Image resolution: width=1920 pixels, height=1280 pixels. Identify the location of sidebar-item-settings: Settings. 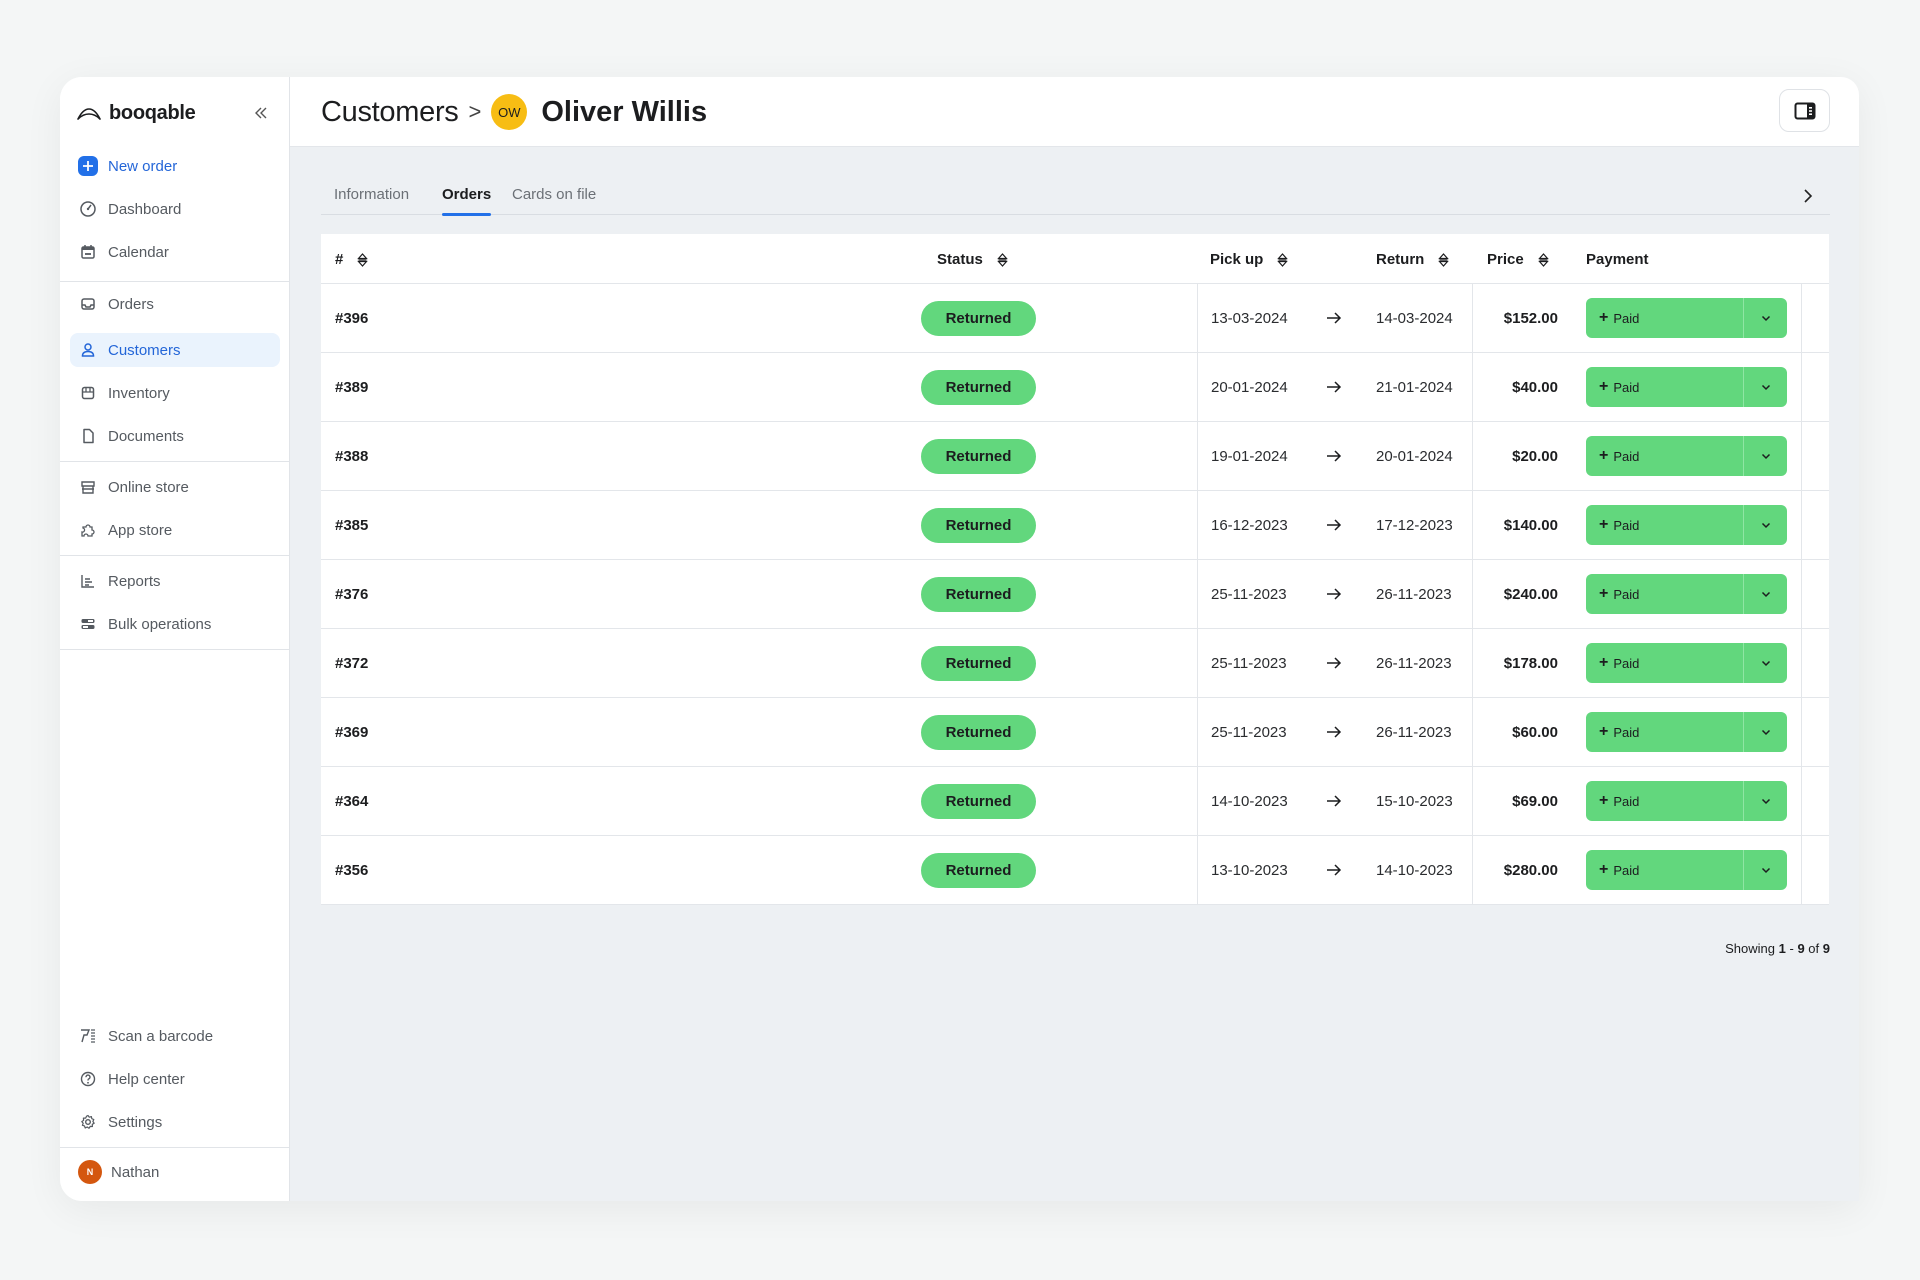
(175, 1122).